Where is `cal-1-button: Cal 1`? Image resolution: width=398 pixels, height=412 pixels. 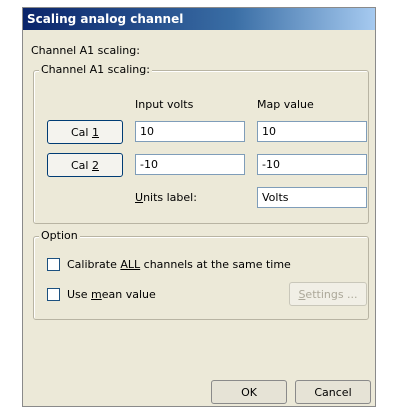 cal-1-button: Cal 1 is located at coordinates (85, 132).